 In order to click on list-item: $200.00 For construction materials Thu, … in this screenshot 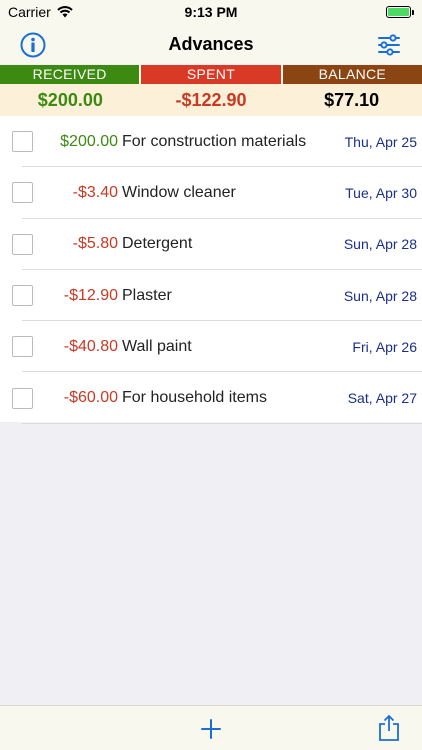, I will do `click(211, 142)`.